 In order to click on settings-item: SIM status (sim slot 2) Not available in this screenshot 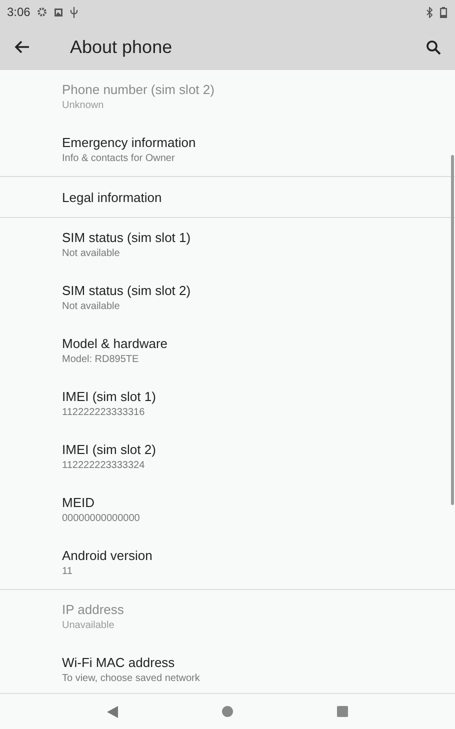, I will do `click(224, 297)`.